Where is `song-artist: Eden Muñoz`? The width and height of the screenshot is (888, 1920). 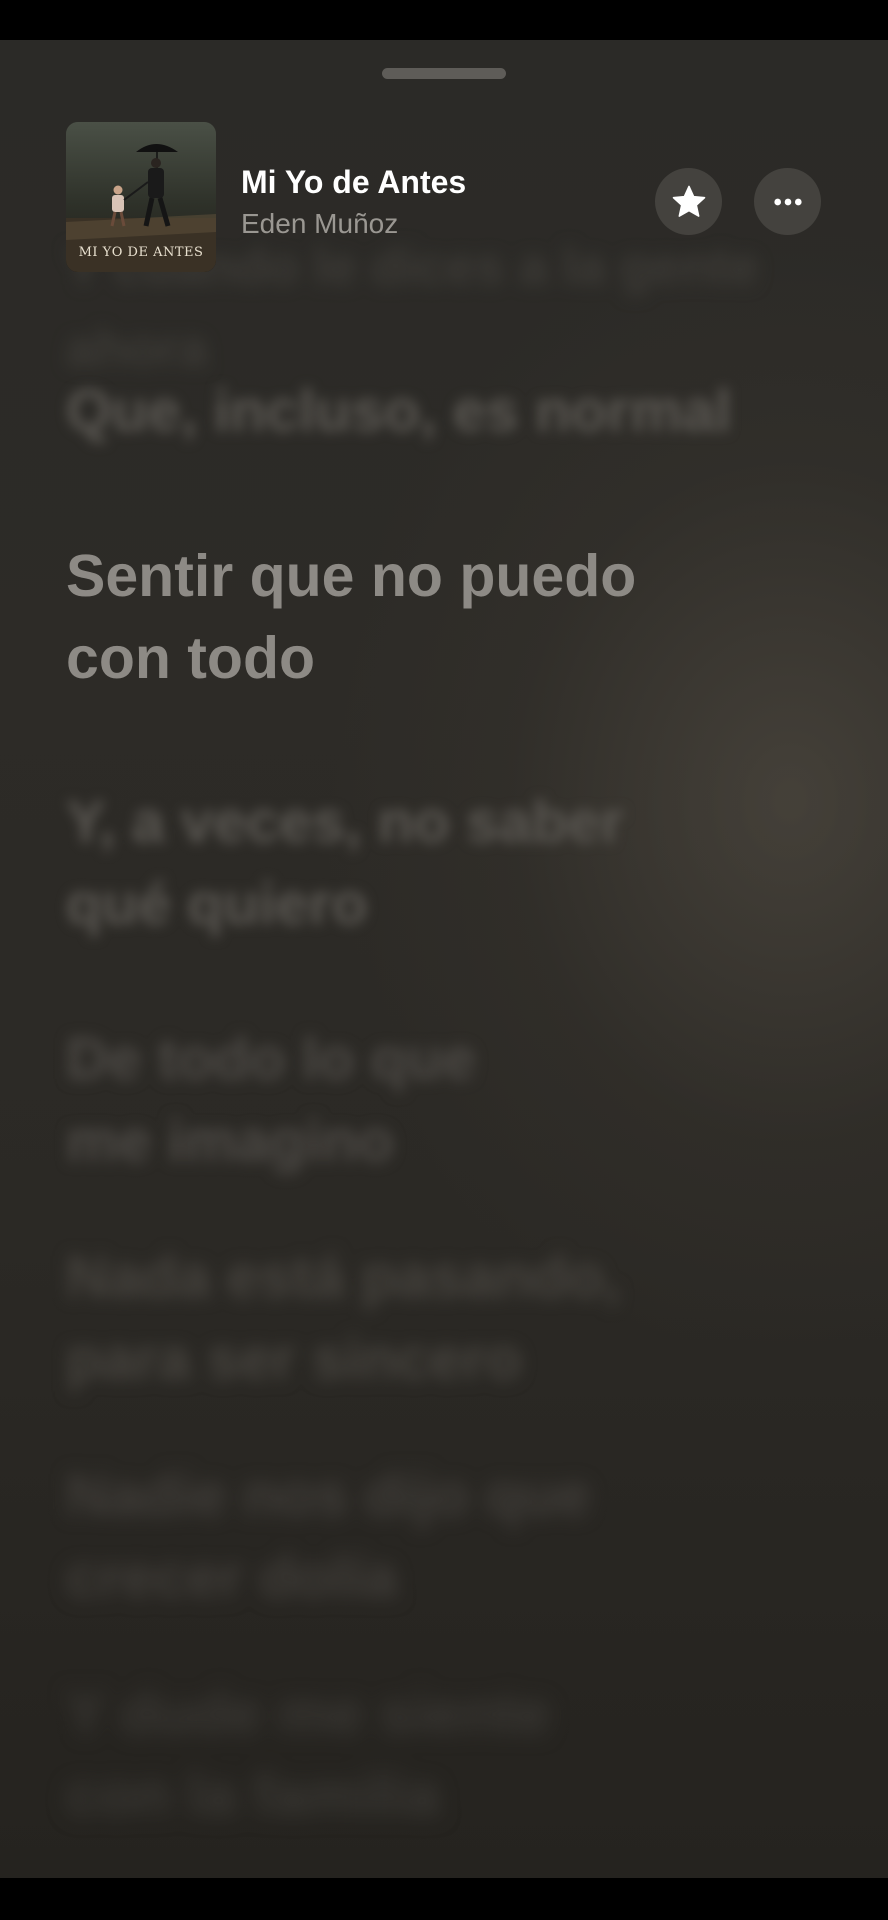 song-artist: Eden Muñoz is located at coordinates (319, 224).